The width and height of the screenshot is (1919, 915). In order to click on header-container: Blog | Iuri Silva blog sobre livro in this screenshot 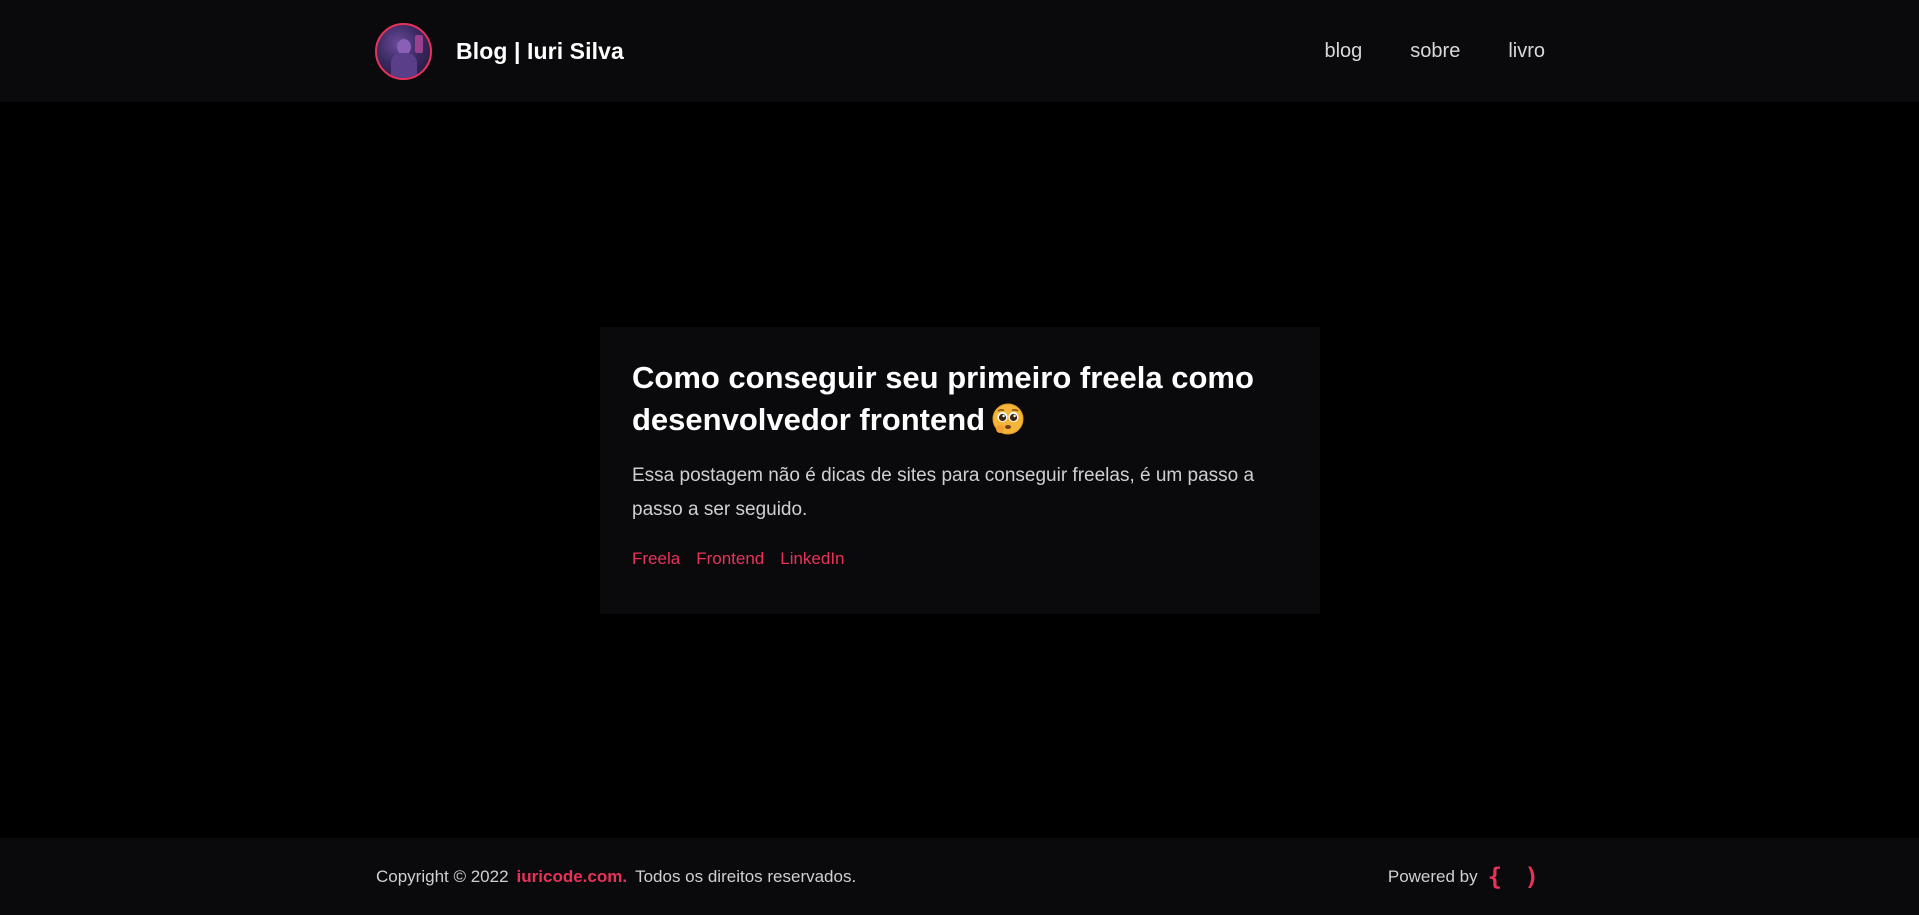, I will do `click(960, 51)`.